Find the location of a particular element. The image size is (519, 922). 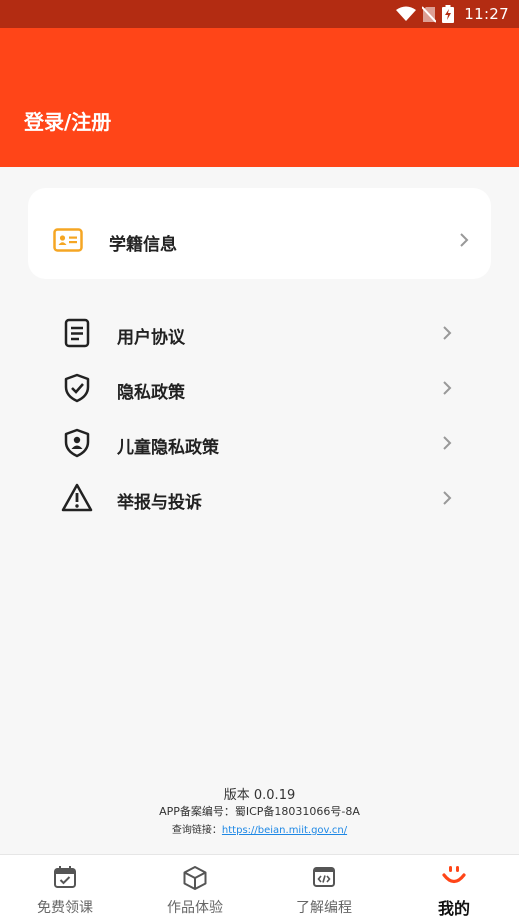

student-info-card: 学籍信息 is located at coordinates (259, 233).